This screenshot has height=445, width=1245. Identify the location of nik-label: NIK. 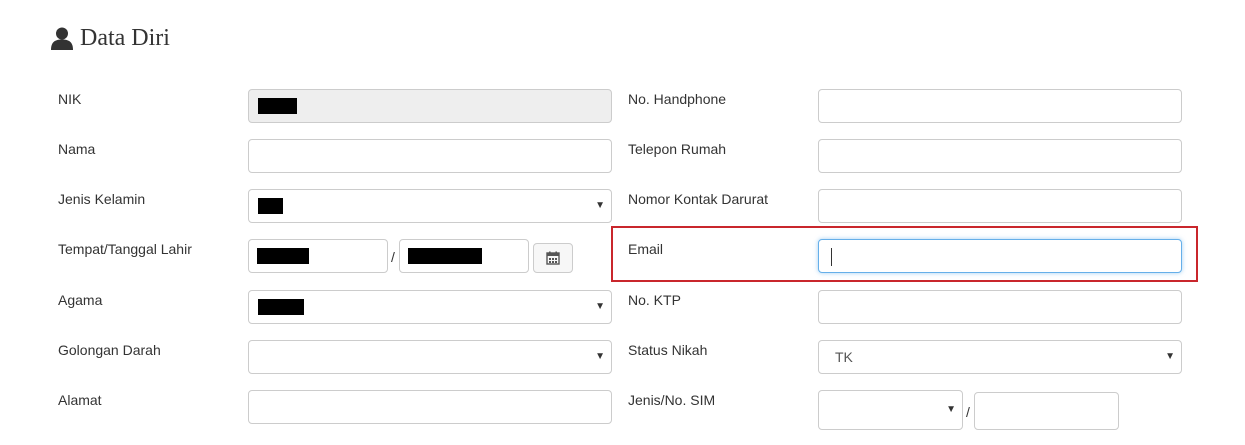
(70, 99).